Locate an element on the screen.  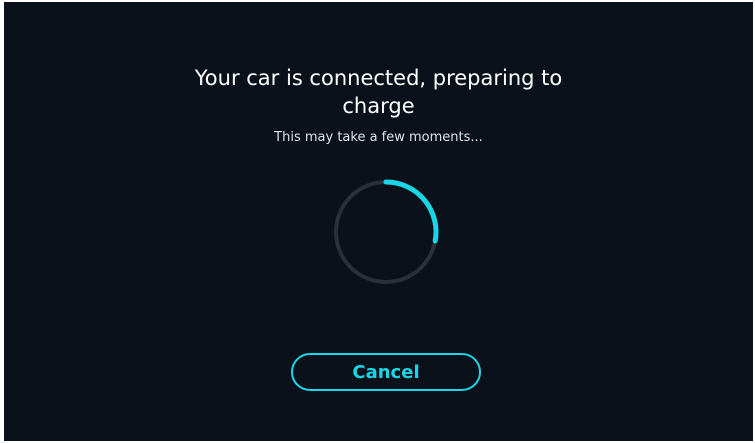
loading-spinner-icon is located at coordinates (386, 231).